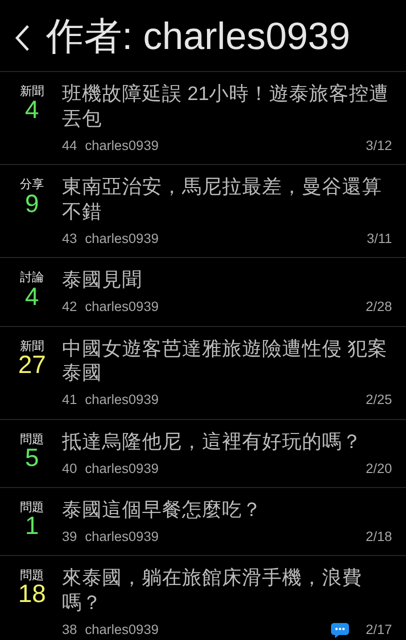 The width and height of the screenshot is (406, 640). What do you see at coordinates (226, 107) in the screenshot?
I see `post-title: 班機故障延誤 21小時！遊泰旅客控遭丟包` at bounding box center [226, 107].